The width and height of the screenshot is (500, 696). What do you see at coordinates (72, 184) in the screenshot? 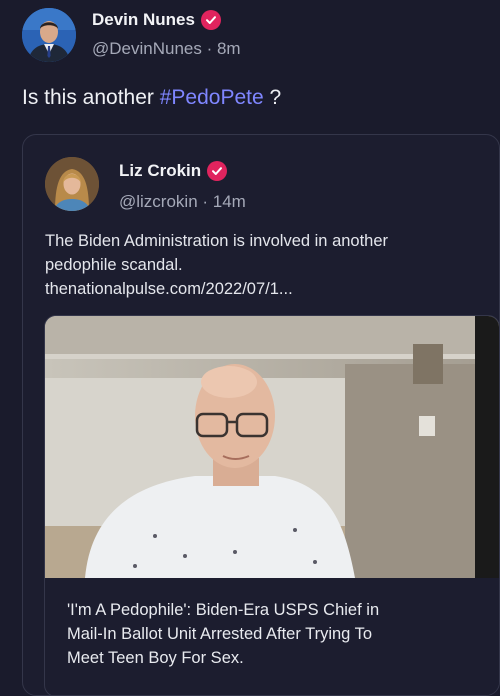
I see `quote-avatar` at bounding box center [72, 184].